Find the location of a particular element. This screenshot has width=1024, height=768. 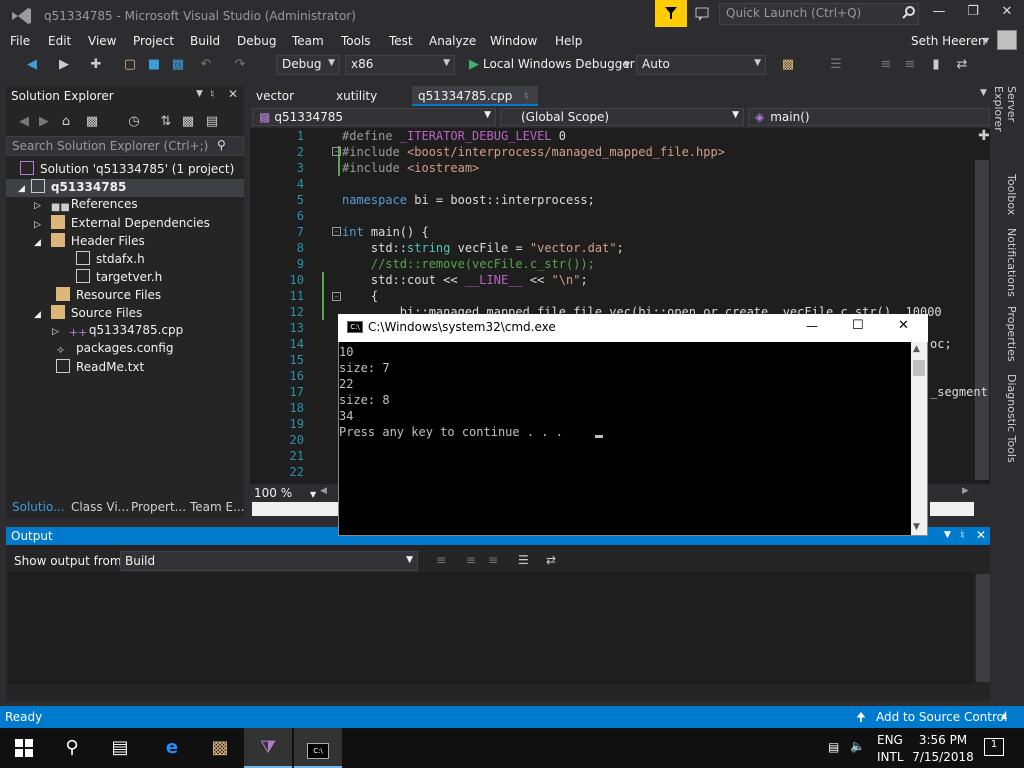

tab-xutility: xutility is located at coordinates (356, 96).